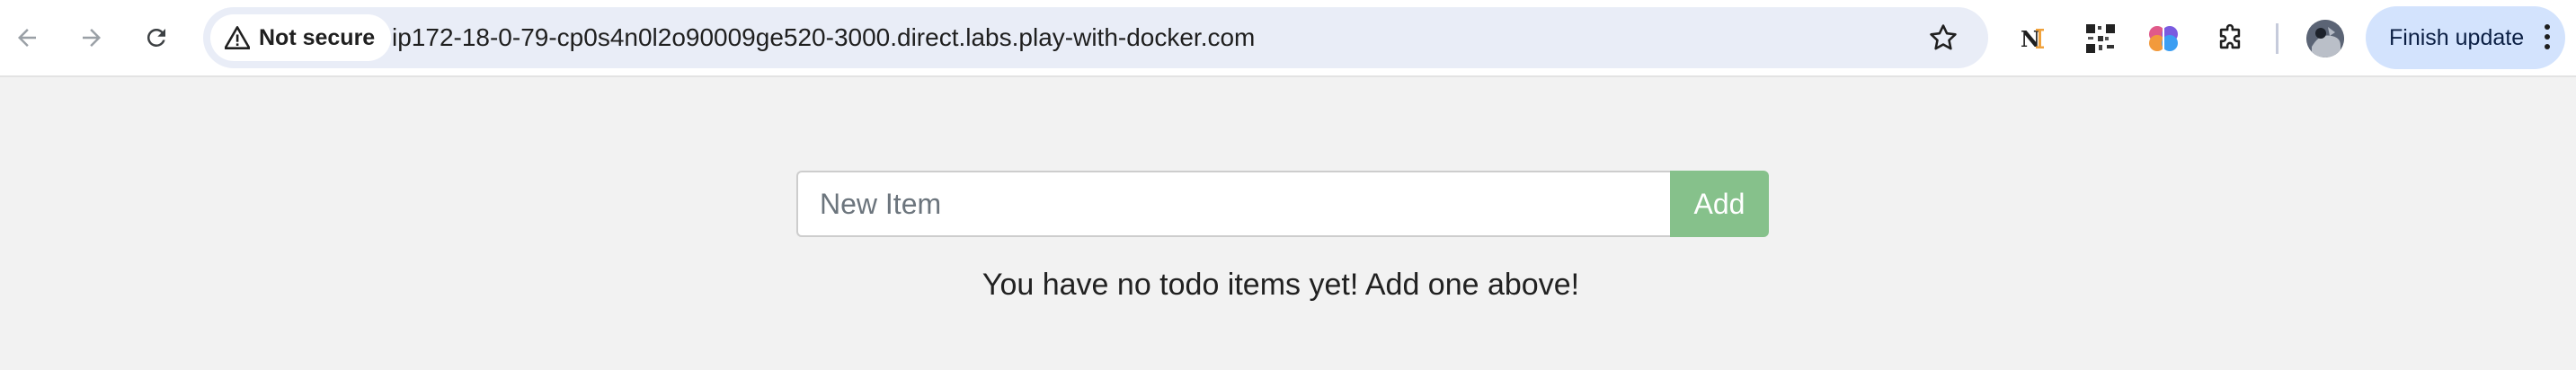 The width and height of the screenshot is (2576, 370). I want to click on finish-update-label: Finish update, so click(2457, 37).